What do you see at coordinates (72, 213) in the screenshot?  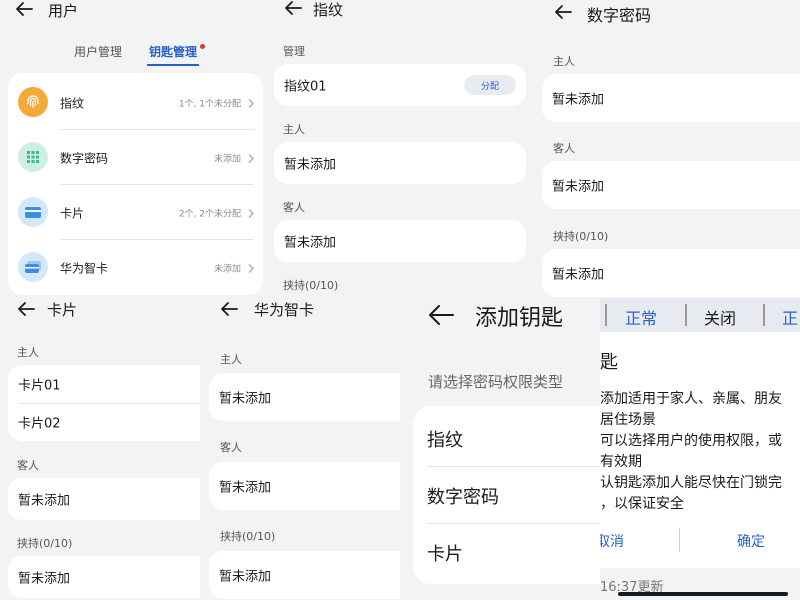 I see `key-type-label: 卡片` at bounding box center [72, 213].